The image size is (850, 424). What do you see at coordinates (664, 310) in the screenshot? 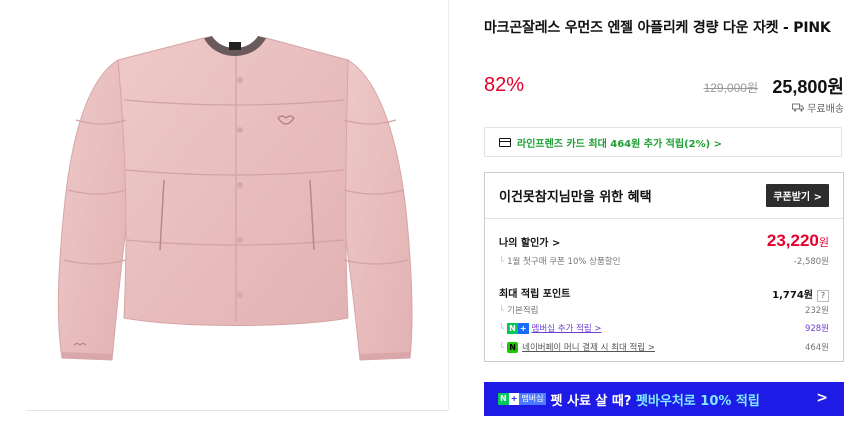
I see `basic-points-row: └ 기본적립 232원` at bounding box center [664, 310].